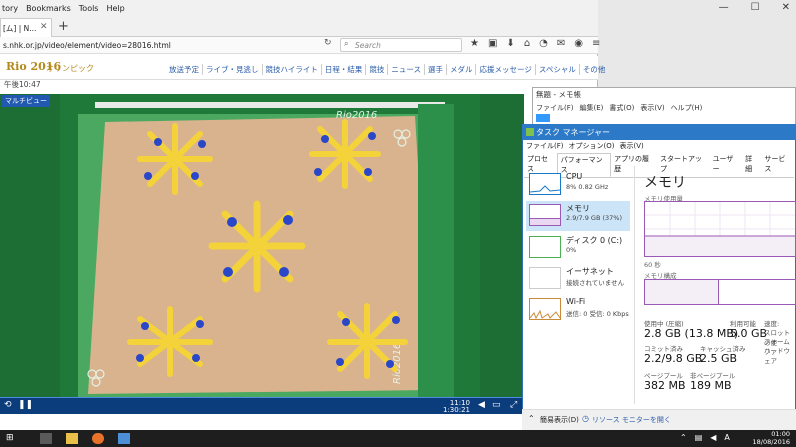 This screenshot has width=796, height=447. I want to click on replay-icon: ⟲, so click(8, 405).